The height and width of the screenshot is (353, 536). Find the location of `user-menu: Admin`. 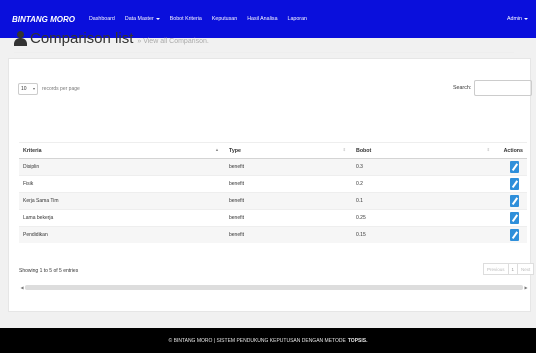

user-menu: Admin is located at coordinates (517, 19).